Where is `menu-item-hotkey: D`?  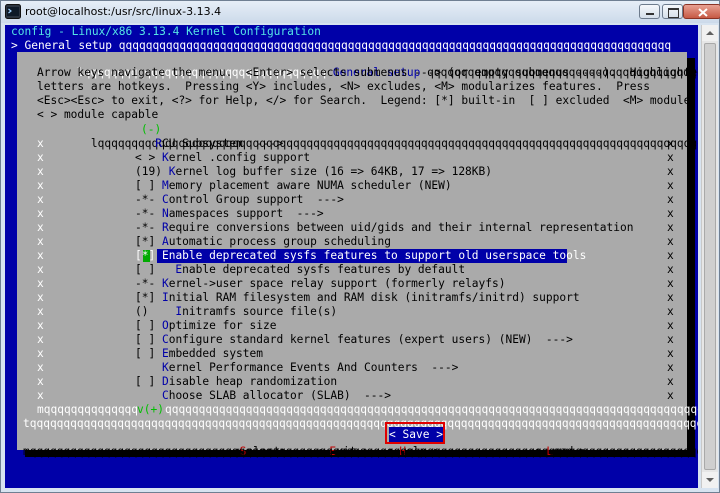 menu-item-hotkey: D is located at coordinates (165, 381).